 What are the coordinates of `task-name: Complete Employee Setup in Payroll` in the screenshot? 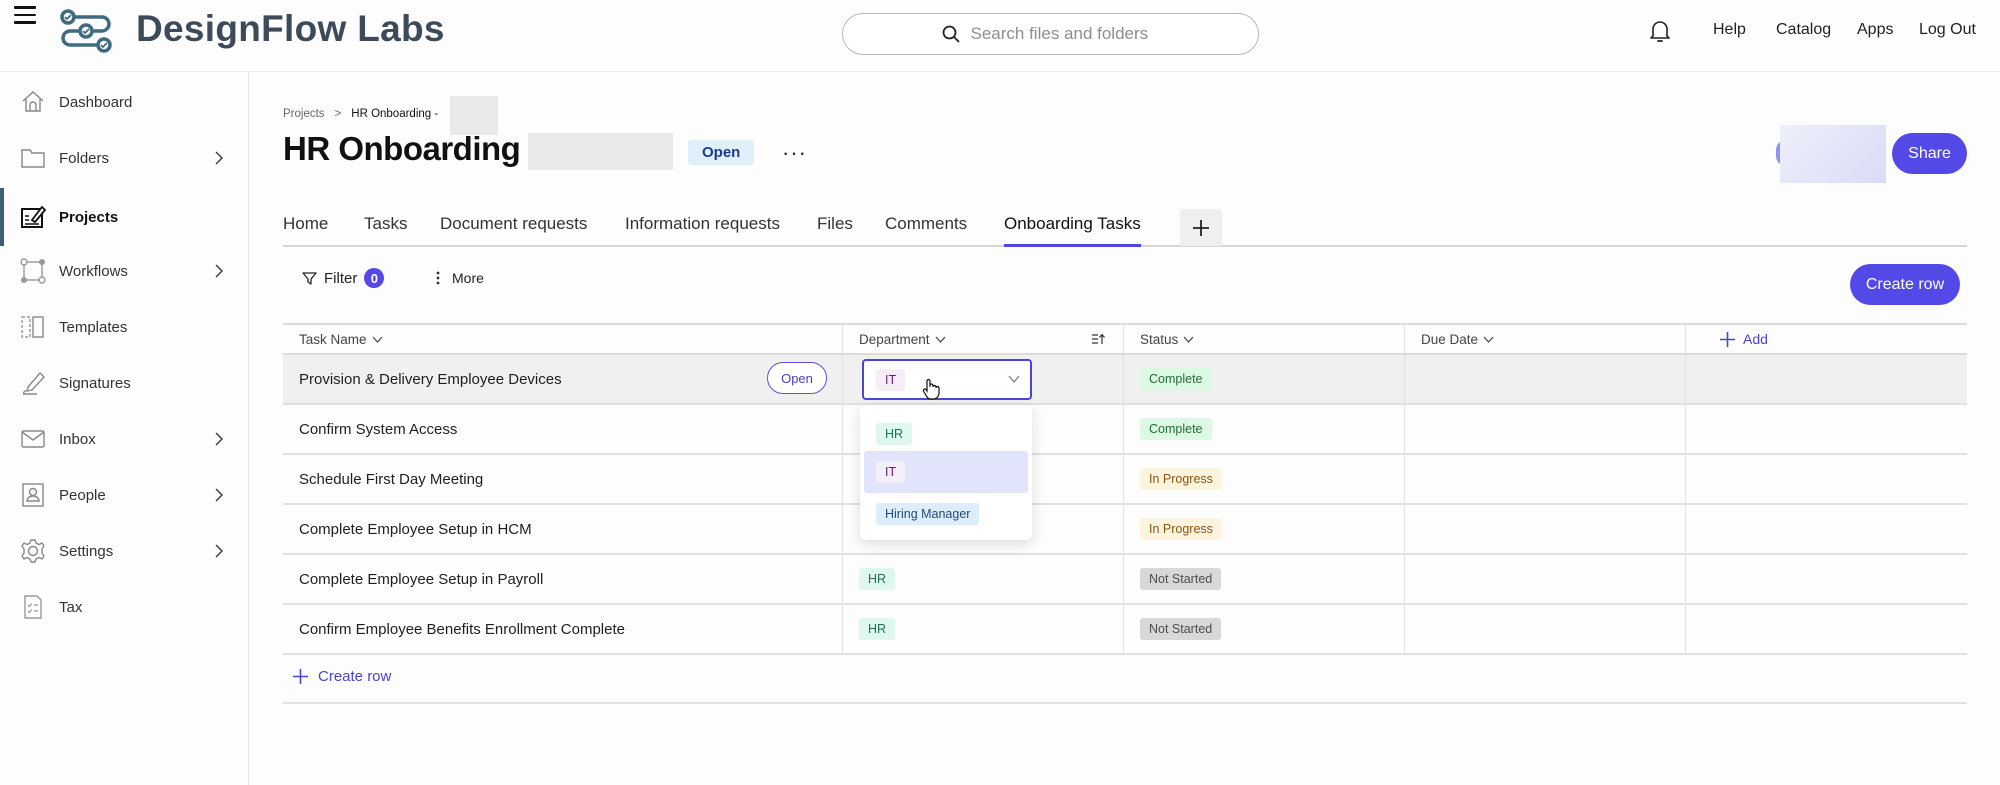 It's located at (421, 579).